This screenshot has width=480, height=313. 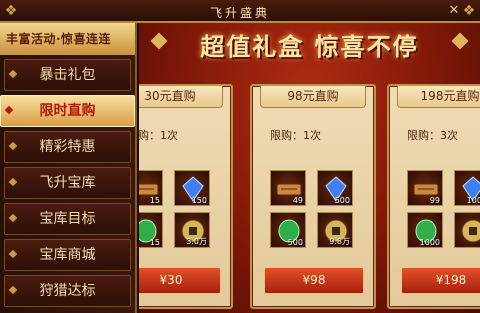 I want to click on reward-item: 9.8万, so click(x=335, y=230).